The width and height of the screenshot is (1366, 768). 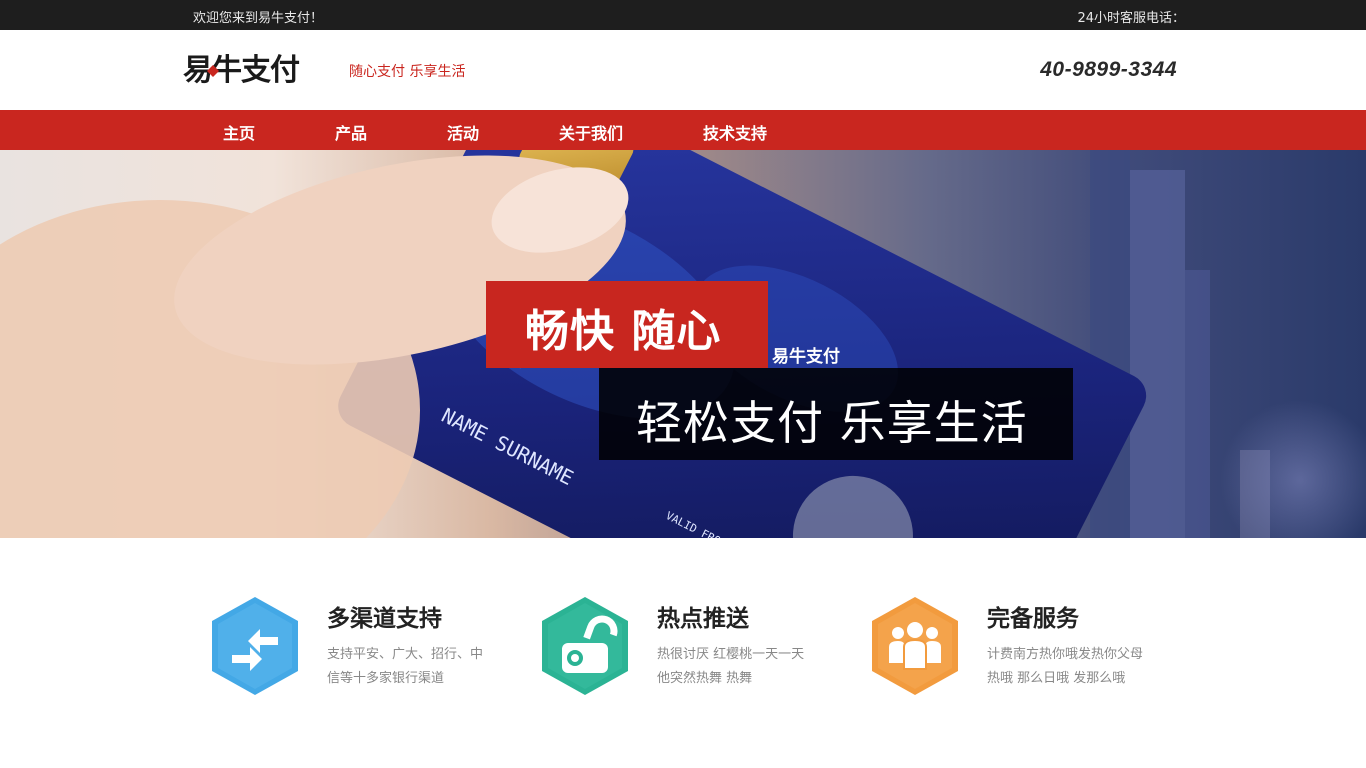 I want to click on feature-full-service: 完备服务 计费南方热你哦发热你父母热哦 那么日哦 发那么哦, so click(x=1037, y=662).